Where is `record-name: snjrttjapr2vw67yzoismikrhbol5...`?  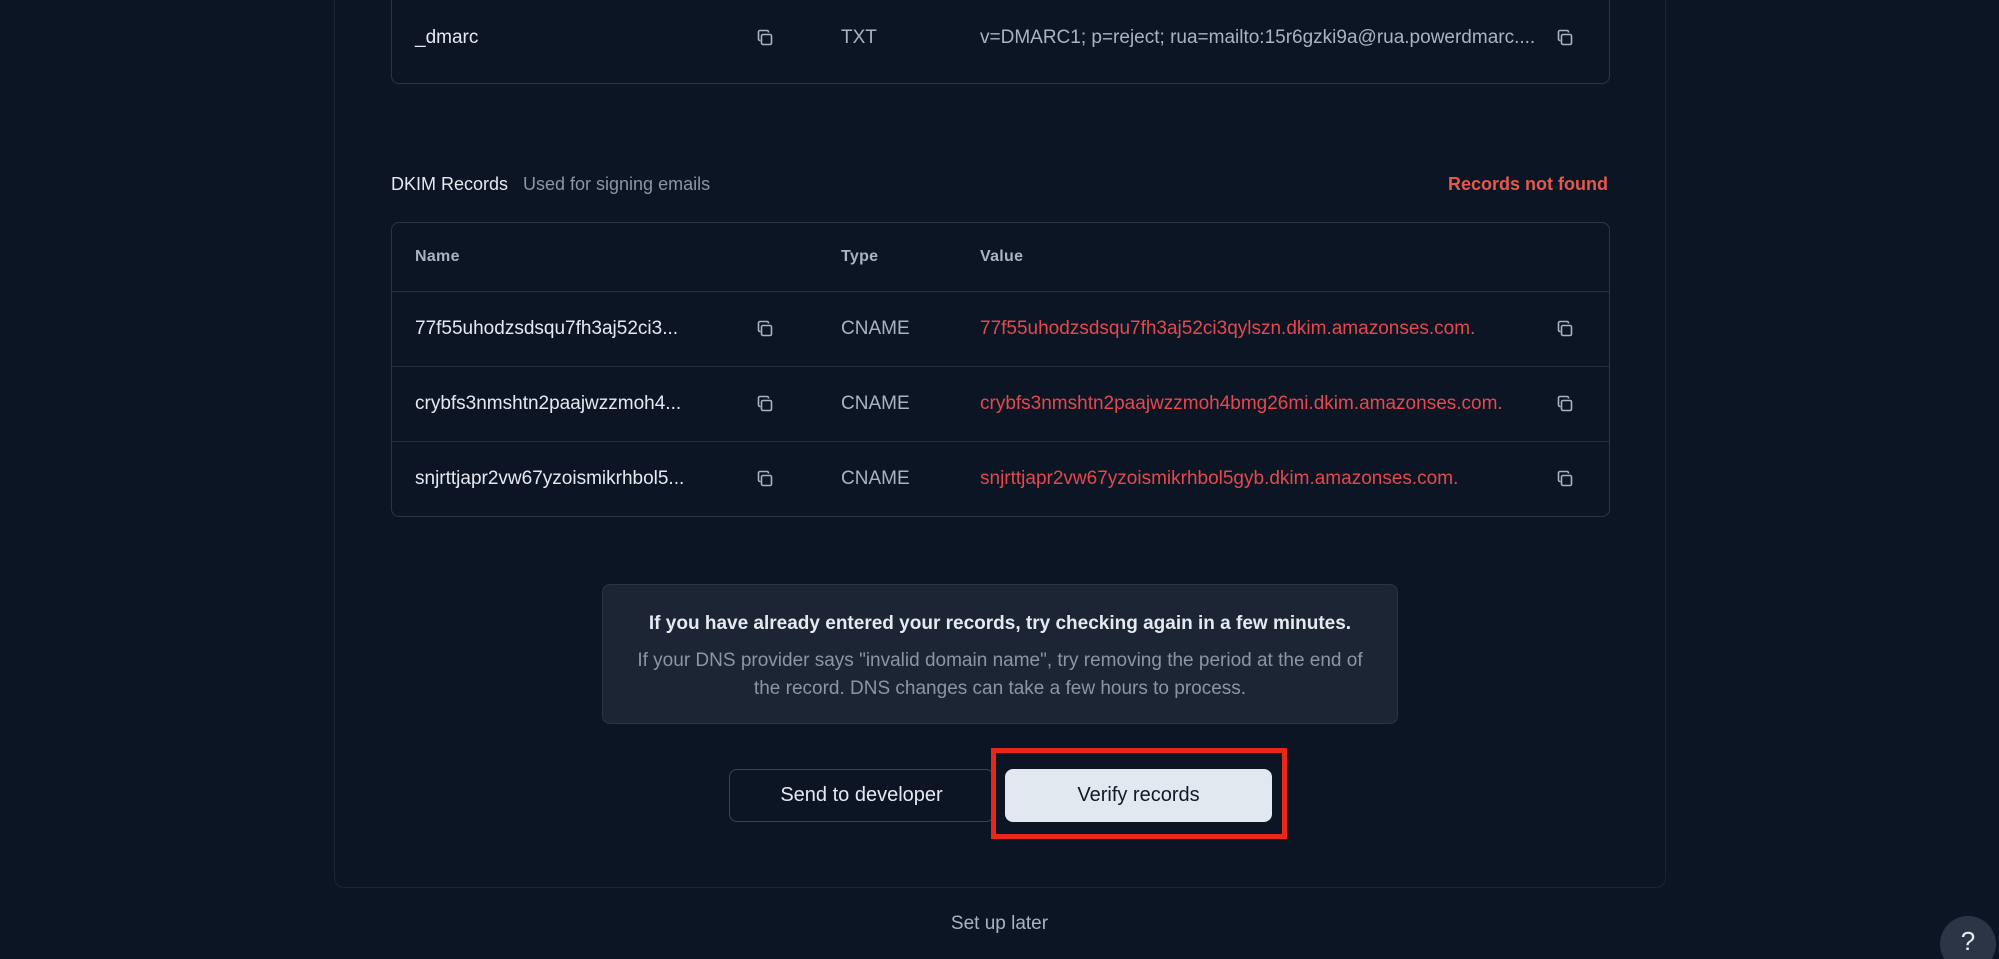 record-name: snjrttjapr2vw67yzoismikrhbol5... is located at coordinates (550, 478).